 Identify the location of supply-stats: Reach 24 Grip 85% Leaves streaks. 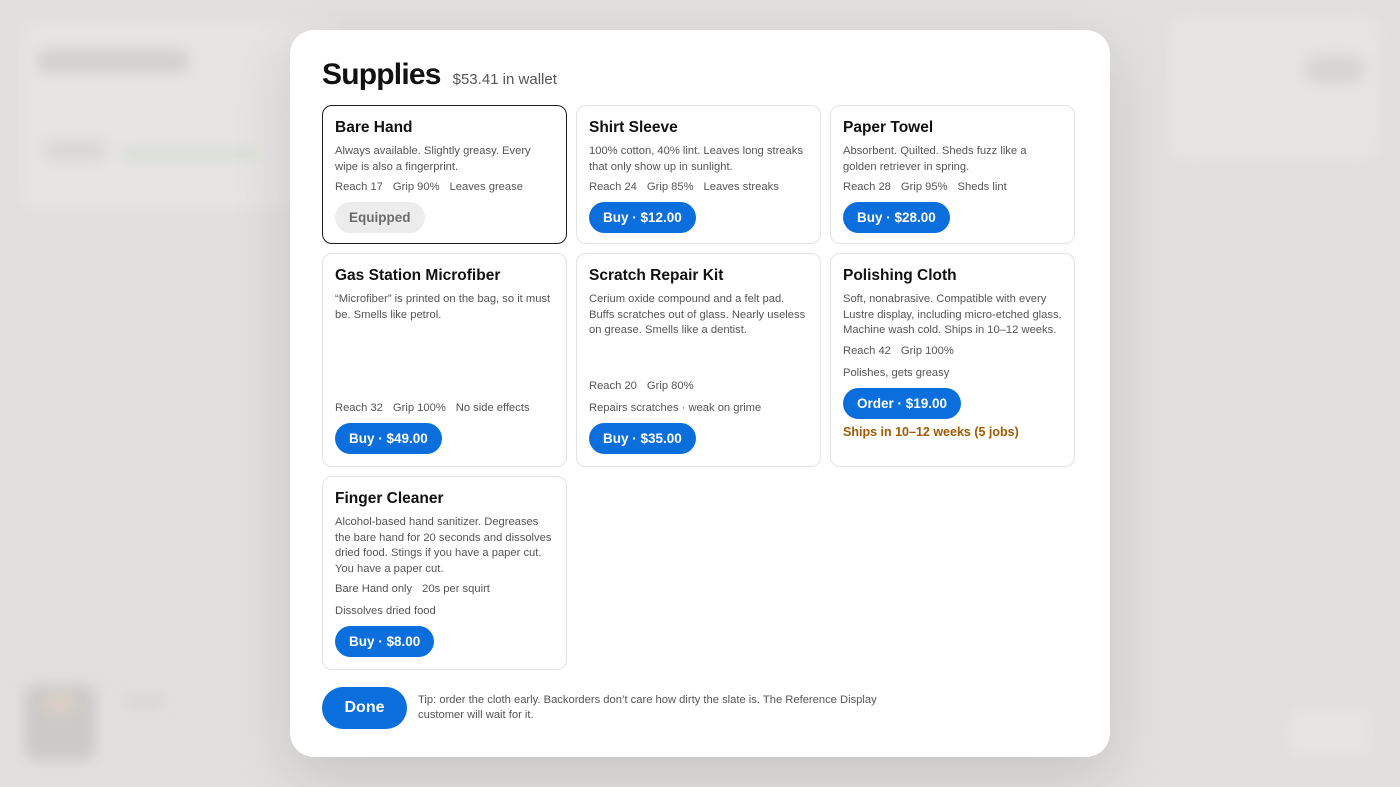
(698, 187).